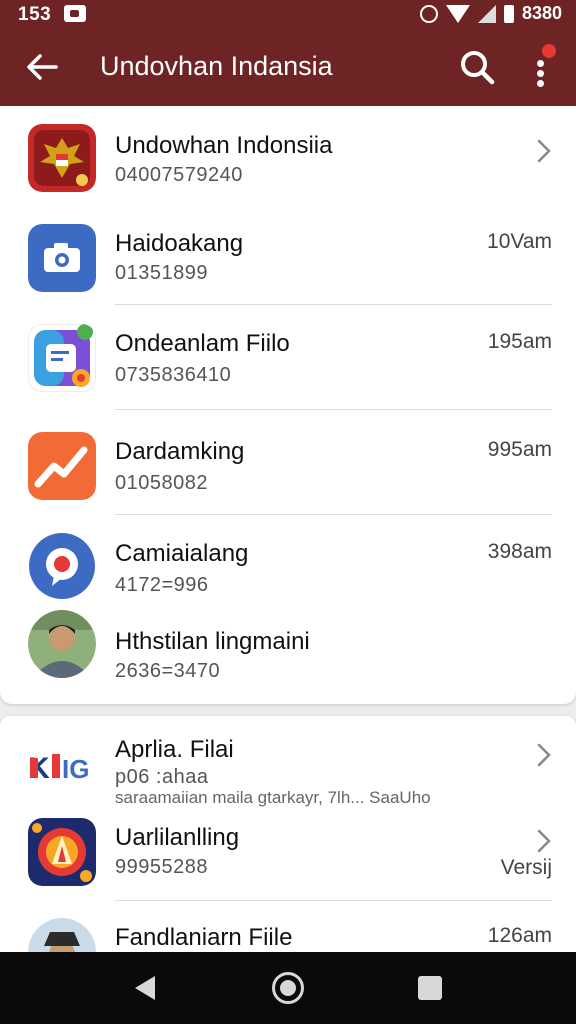 This screenshot has height=1024, width=576. What do you see at coordinates (216, 66) in the screenshot?
I see `page-title: Undovhan Indansia` at bounding box center [216, 66].